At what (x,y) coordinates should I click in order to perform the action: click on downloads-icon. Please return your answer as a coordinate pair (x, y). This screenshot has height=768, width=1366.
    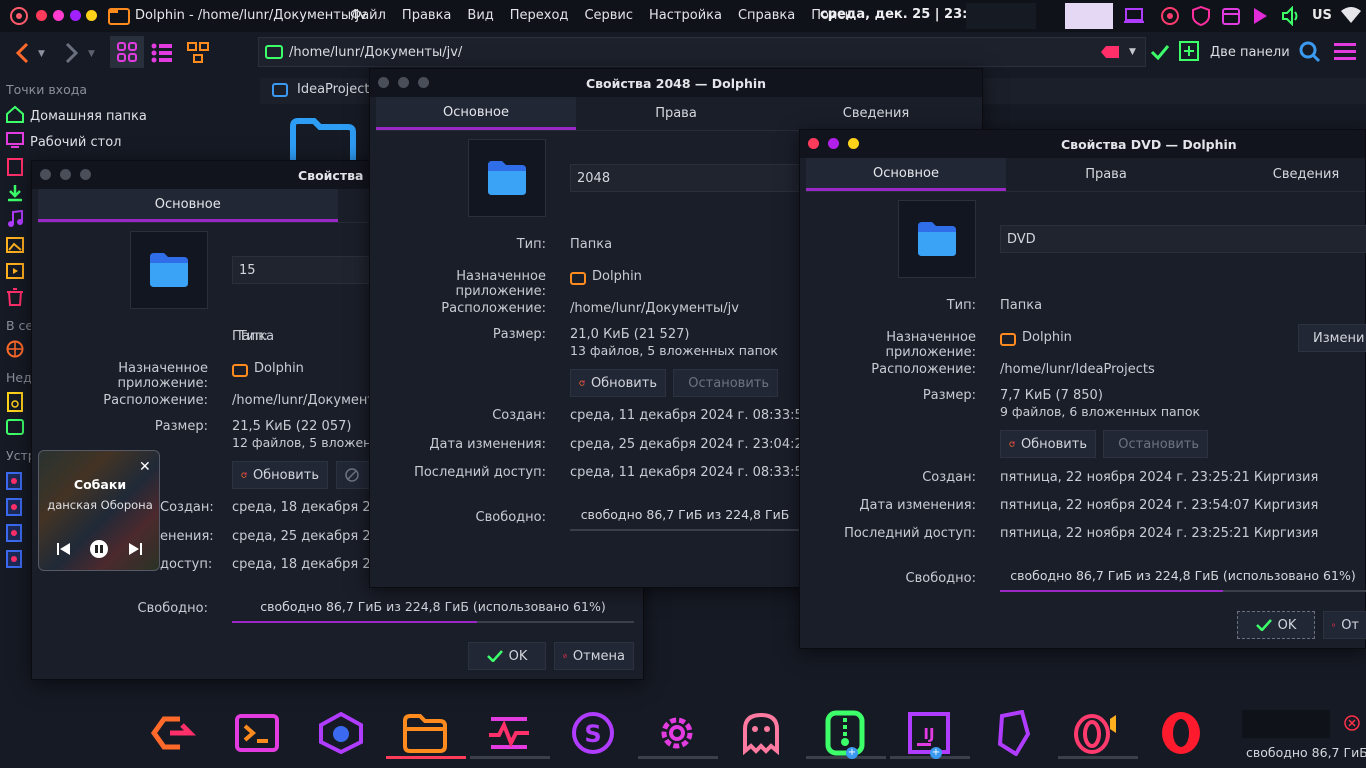
    Looking at the image, I should click on (15, 194).